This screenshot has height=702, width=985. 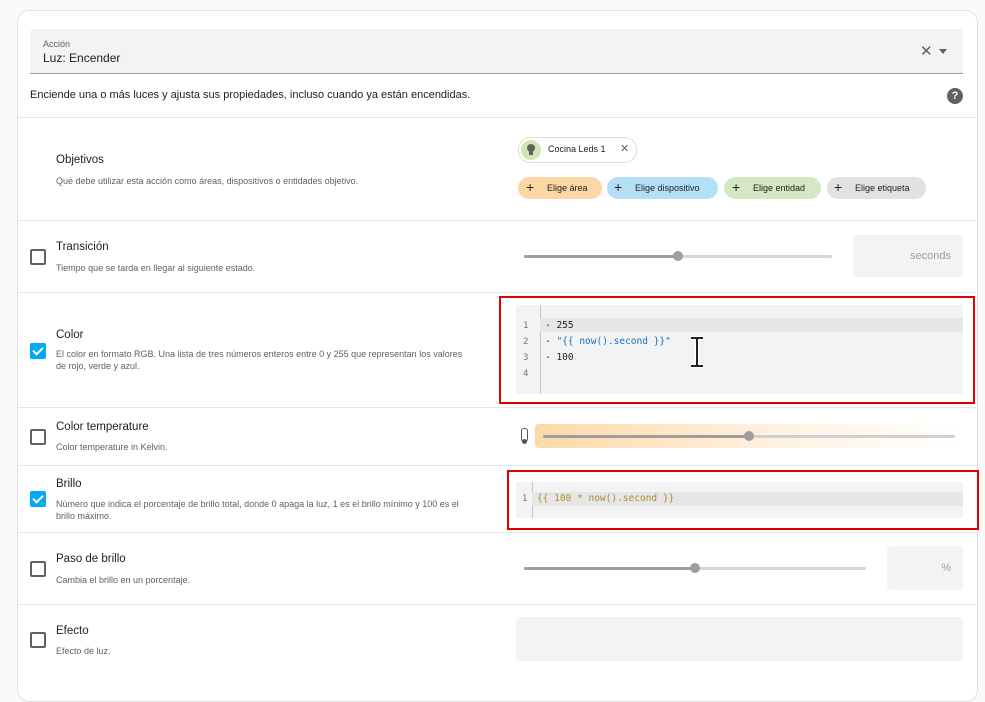 I want to click on remove-entity-icon: ✕, so click(x=624, y=148).